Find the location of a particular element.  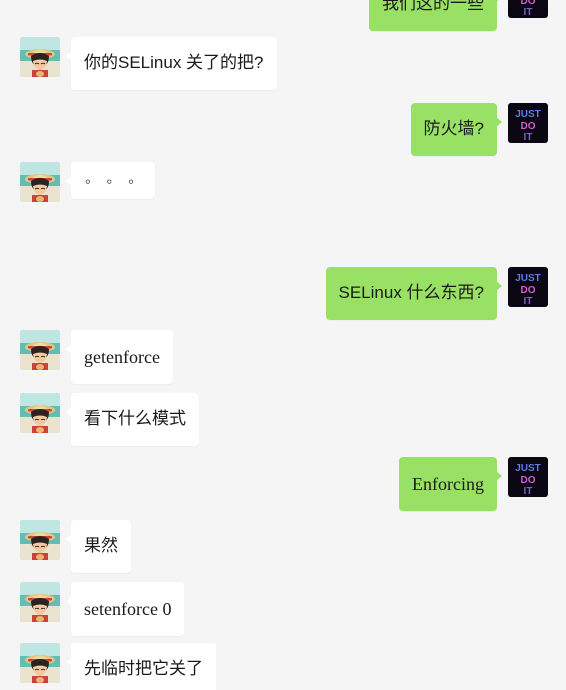

chat-bubble: setenforce 0 is located at coordinates (125, 609).